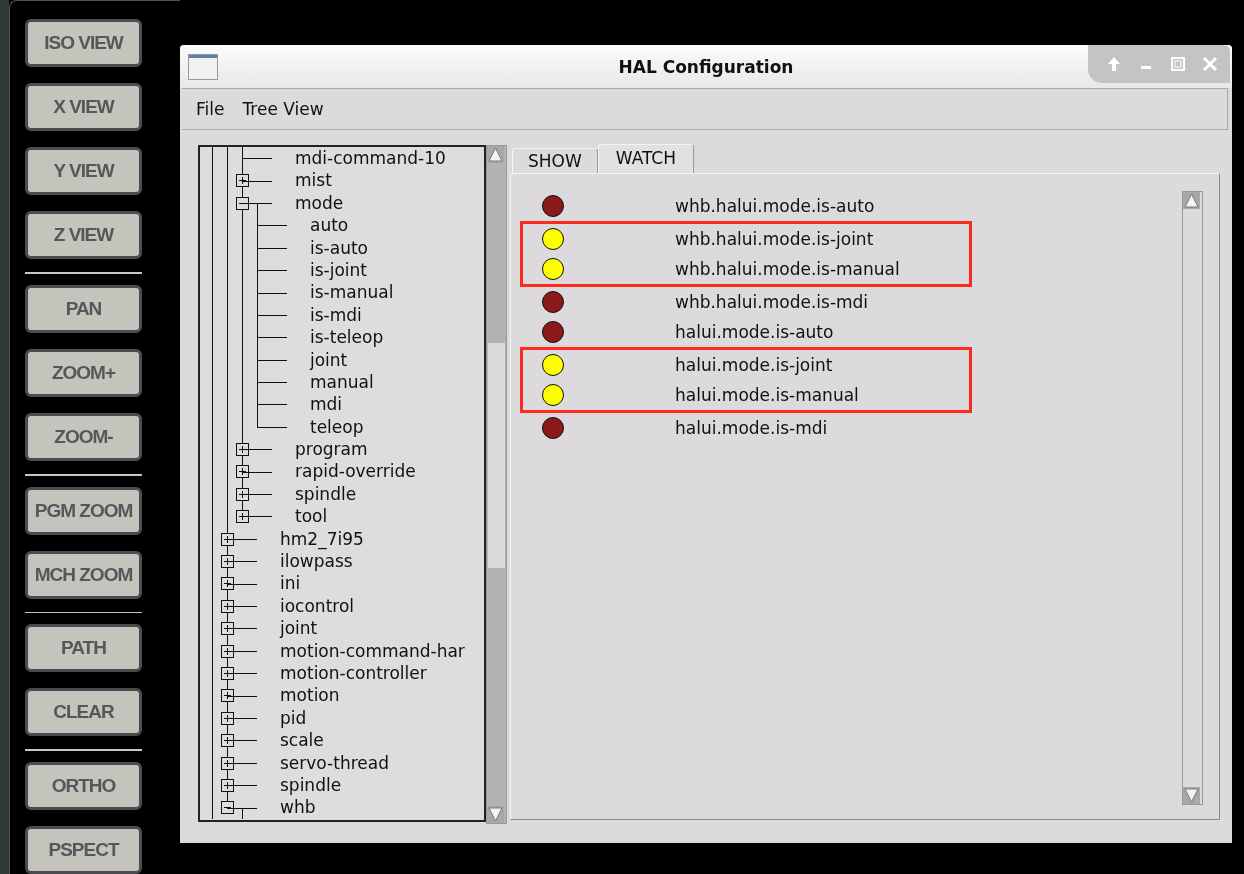 The height and width of the screenshot is (874, 1244). What do you see at coordinates (242, 813) in the screenshot?
I see `tree-line` at bounding box center [242, 813].